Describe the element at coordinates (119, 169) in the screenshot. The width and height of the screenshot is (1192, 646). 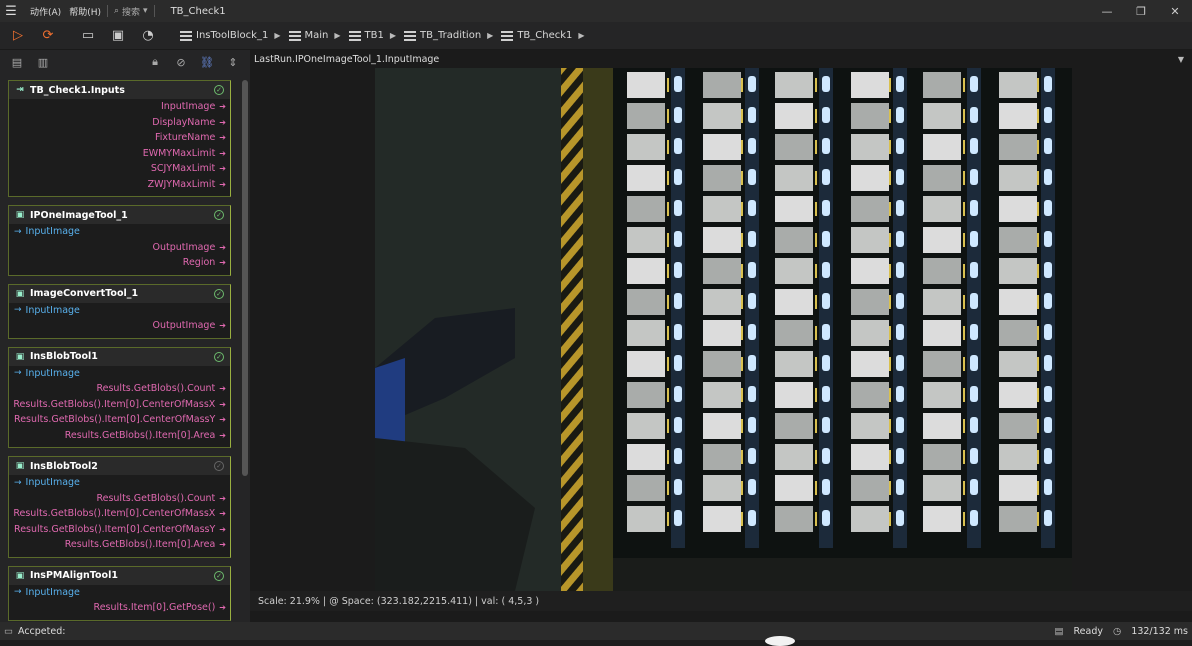
I see `output-pin: SCJYMaxLimit ➔` at that location.